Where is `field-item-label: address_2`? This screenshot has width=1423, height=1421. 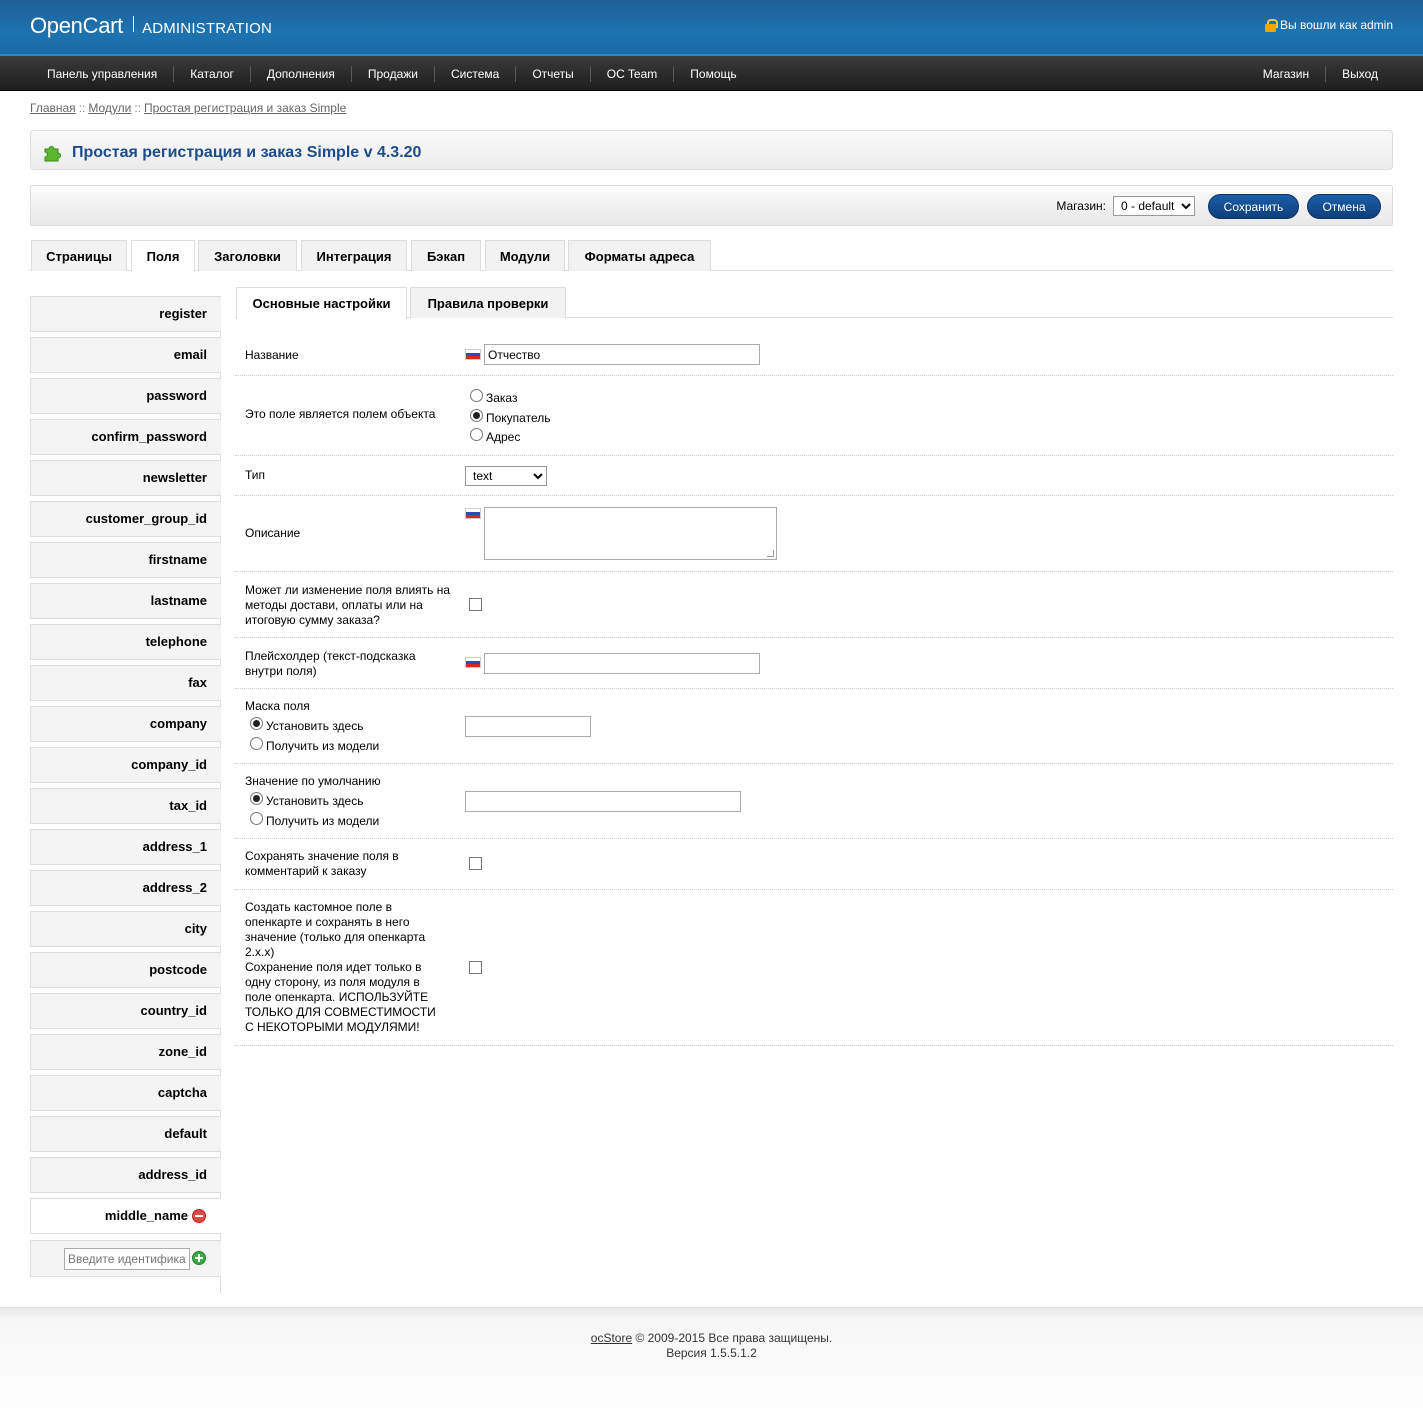 field-item-label: address_2 is located at coordinates (174, 887).